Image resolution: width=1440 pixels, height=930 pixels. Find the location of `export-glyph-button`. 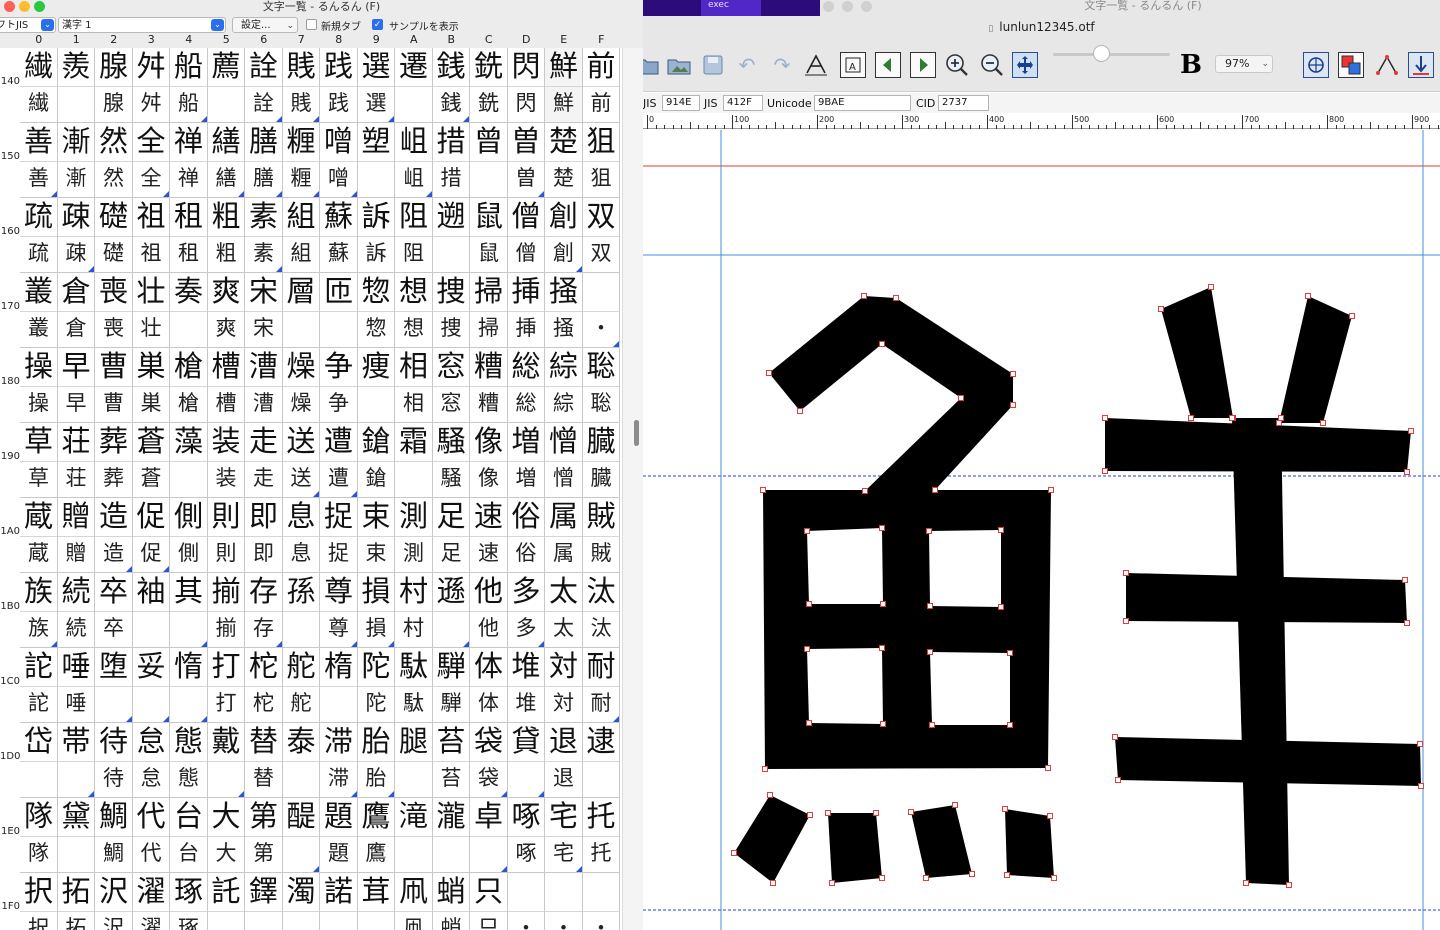

export-glyph-button is located at coordinates (1421, 65).